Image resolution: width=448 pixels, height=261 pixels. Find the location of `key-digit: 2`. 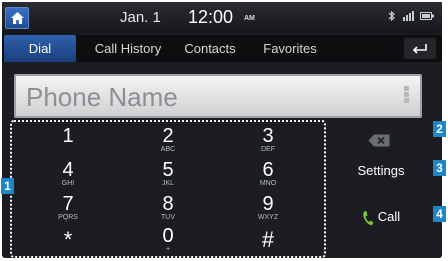

key-digit: 2 is located at coordinates (168, 136).